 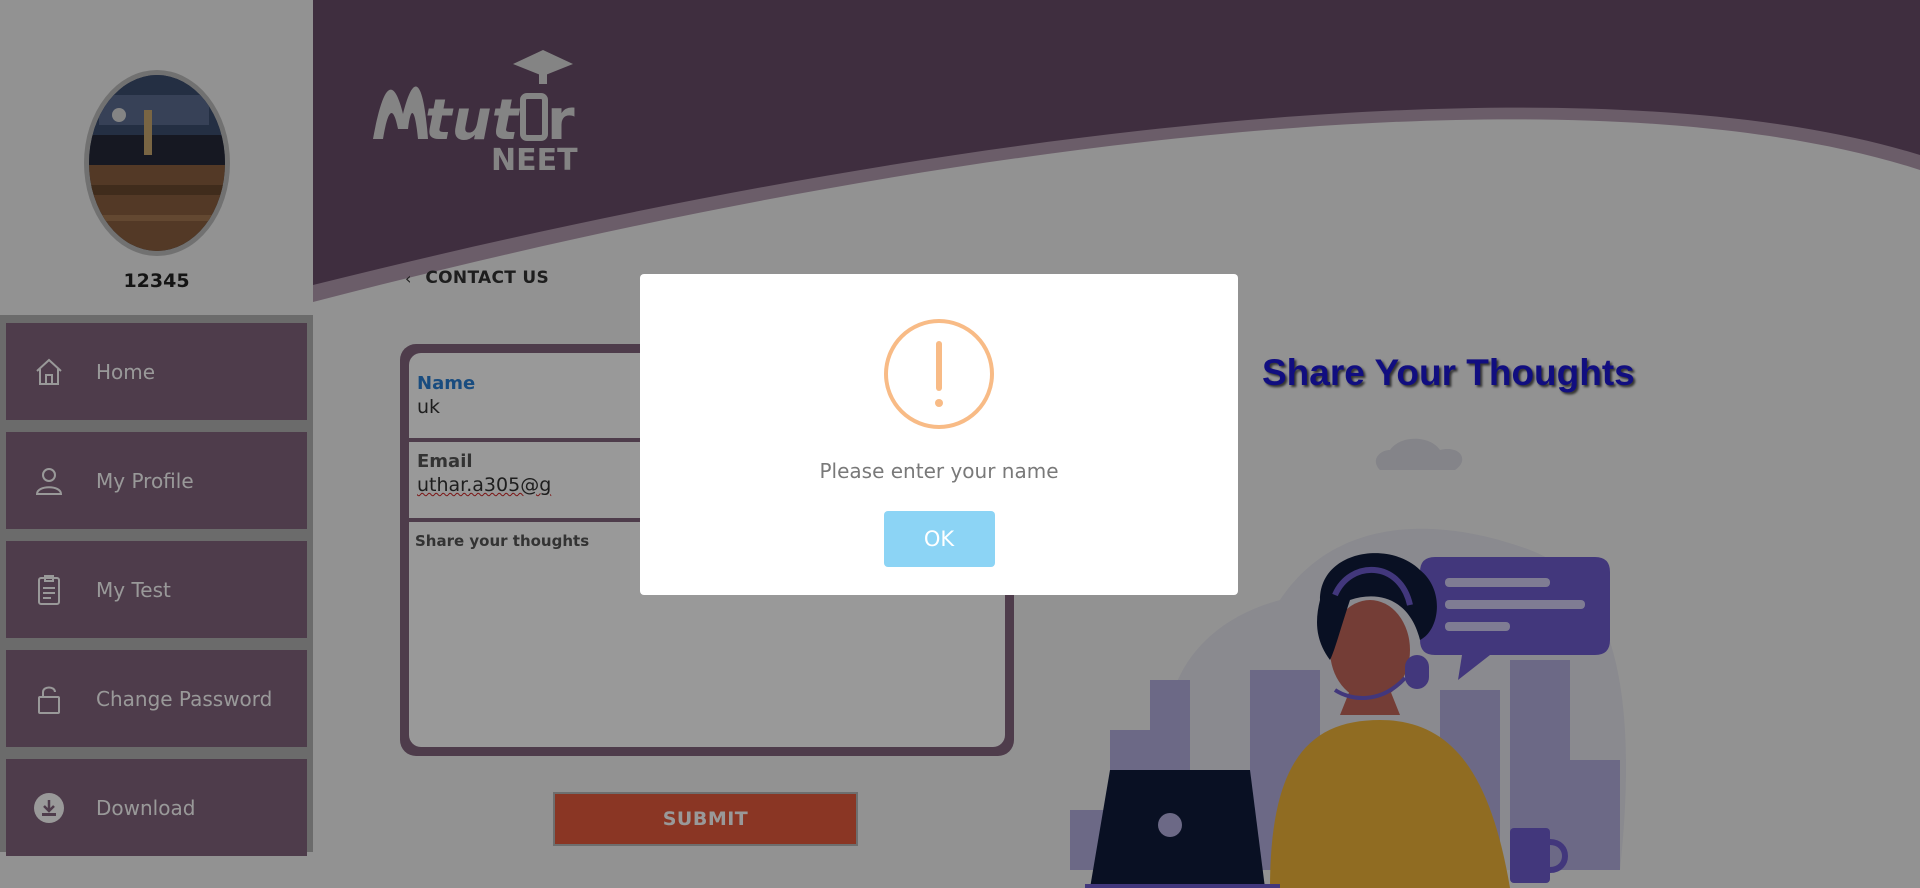 What do you see at coordinates (939, 434) in the screenshot?
I see `alert-dialog: Please enter your name OK` at bounding box center [939, 434].